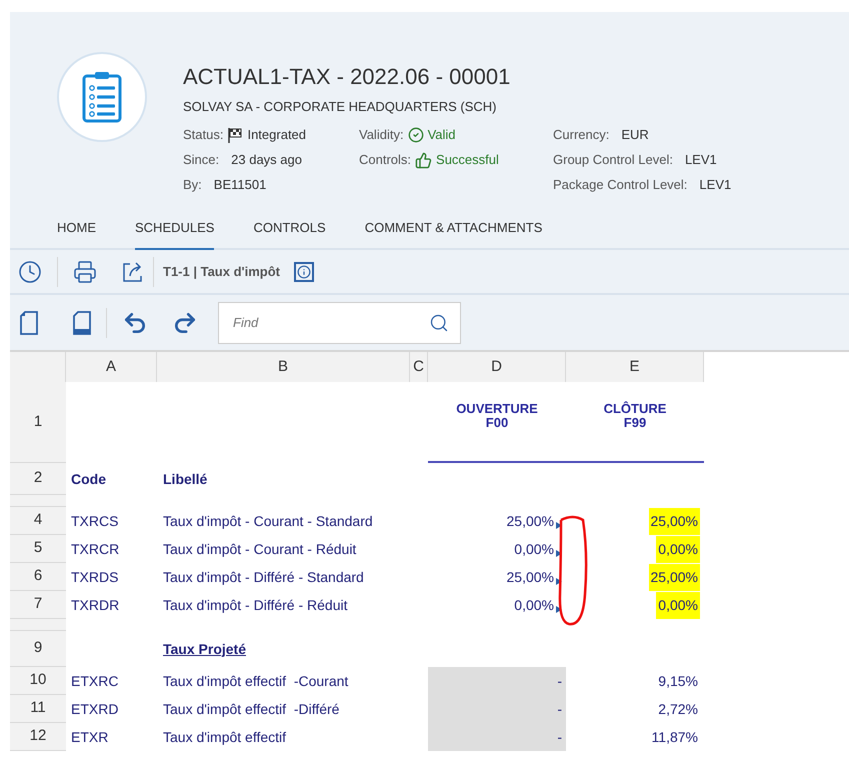  What do you see at coordinates (240, 185) in the screenshot?
I see `field-value: BE11501` at bounding box center [240, 185].